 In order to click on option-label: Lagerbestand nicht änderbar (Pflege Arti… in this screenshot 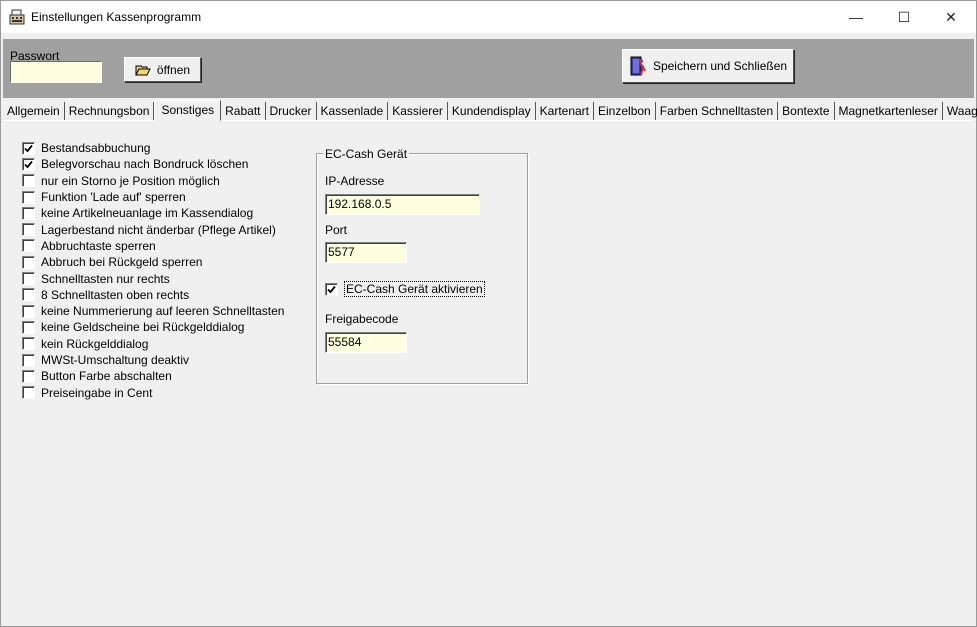, I will do `click(158, 229)`.